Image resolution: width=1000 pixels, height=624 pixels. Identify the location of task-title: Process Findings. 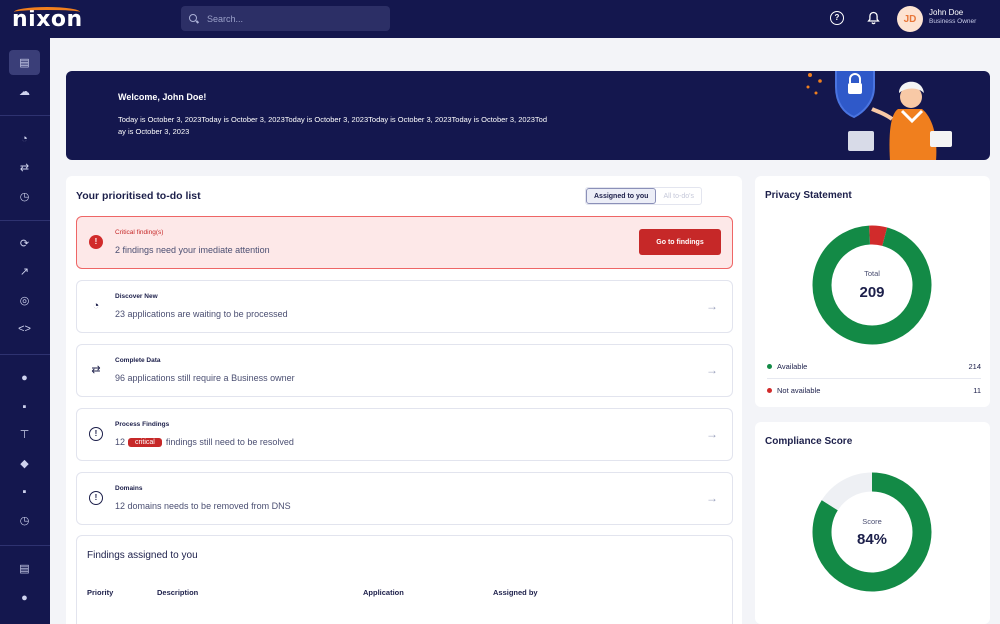
(142, 424).